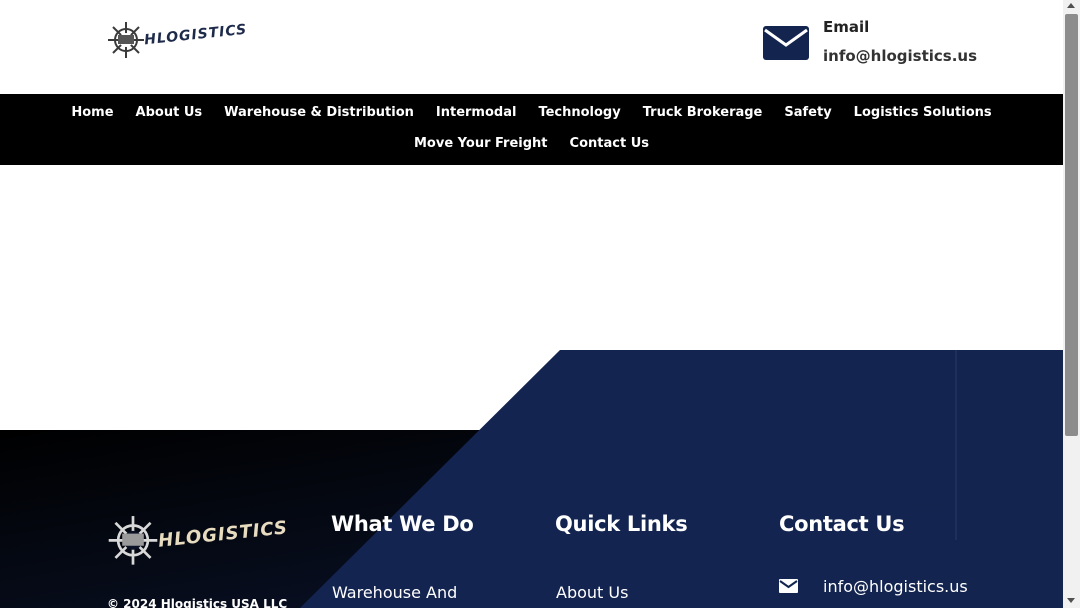 The image size is (1080, 608). Describe the element at coordinates (197, 602) in the screenshot. I see `copyright-text: © 2024 Hlogistics USA LLC` at that location.